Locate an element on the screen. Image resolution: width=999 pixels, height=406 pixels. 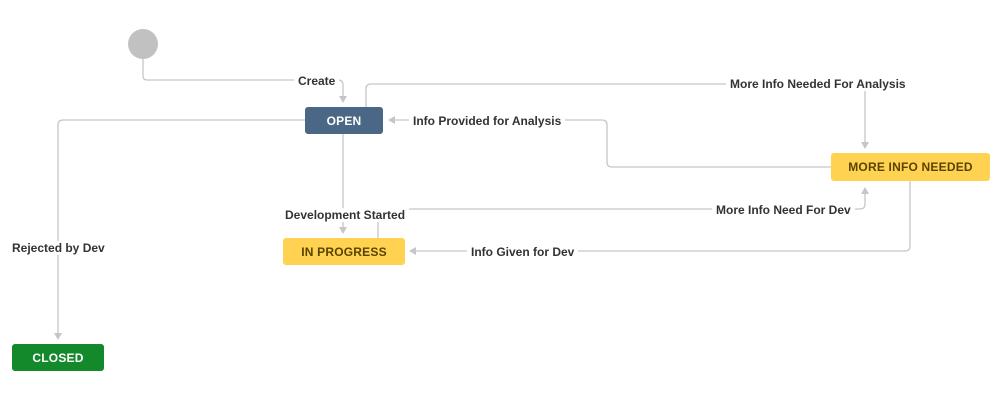
connector-rejected is located at coordinates (181, 226).